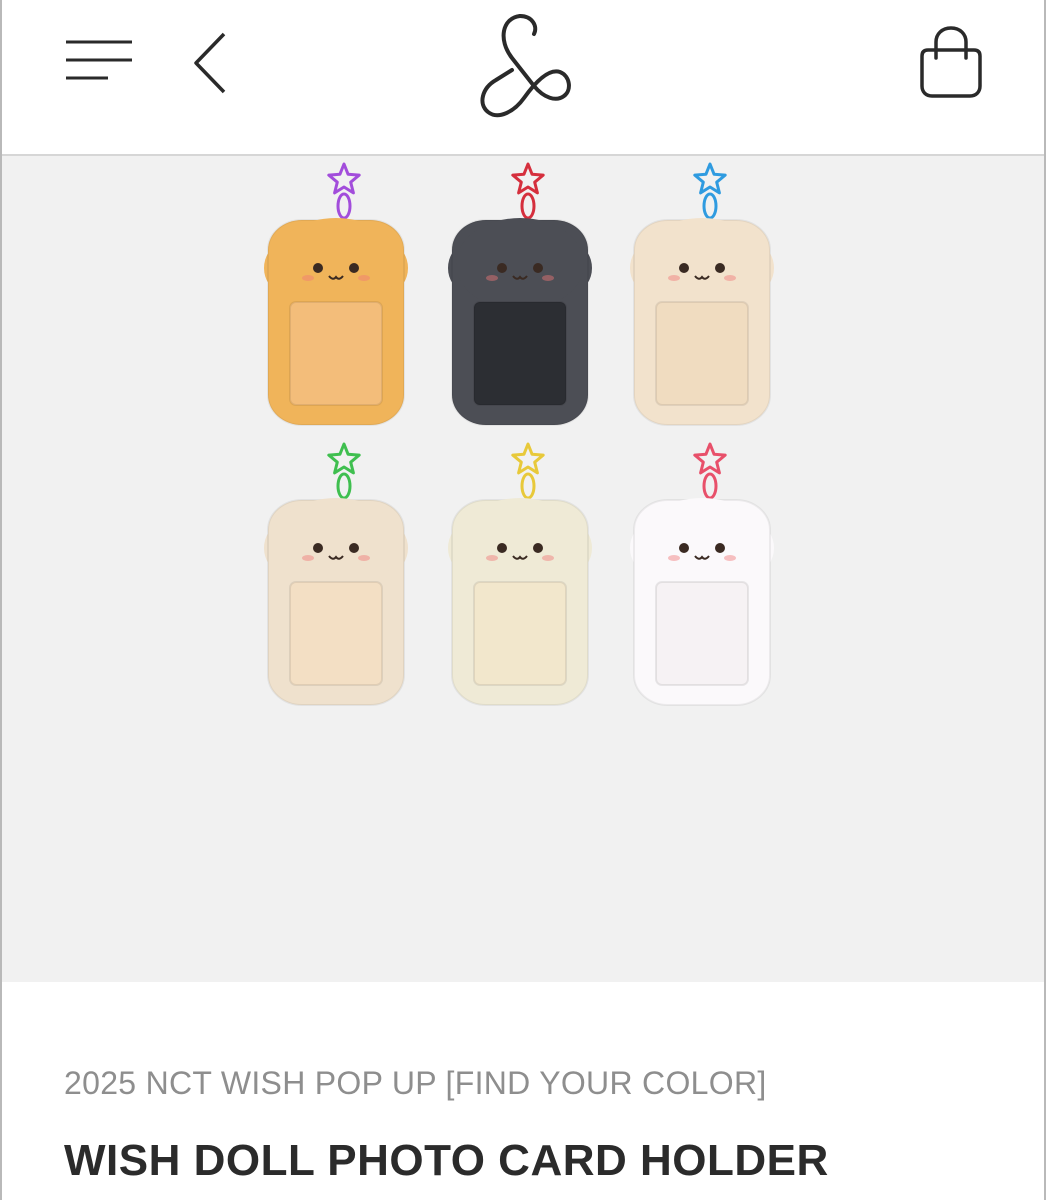  I want to click on product-collection: 2025 NCT WISH POP UP [FIND YOUR COLOR], so click(415, 1083).